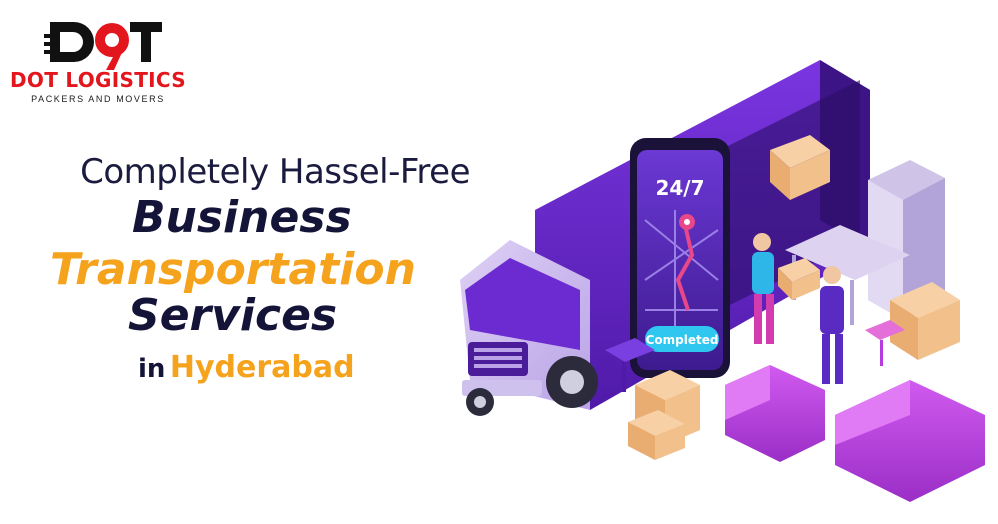 The height and width of the screenshot is (524, 998). I want to click on brand-logo: DOT LOGISTICS PACKERS AND MOVERS, so click(98, 59).